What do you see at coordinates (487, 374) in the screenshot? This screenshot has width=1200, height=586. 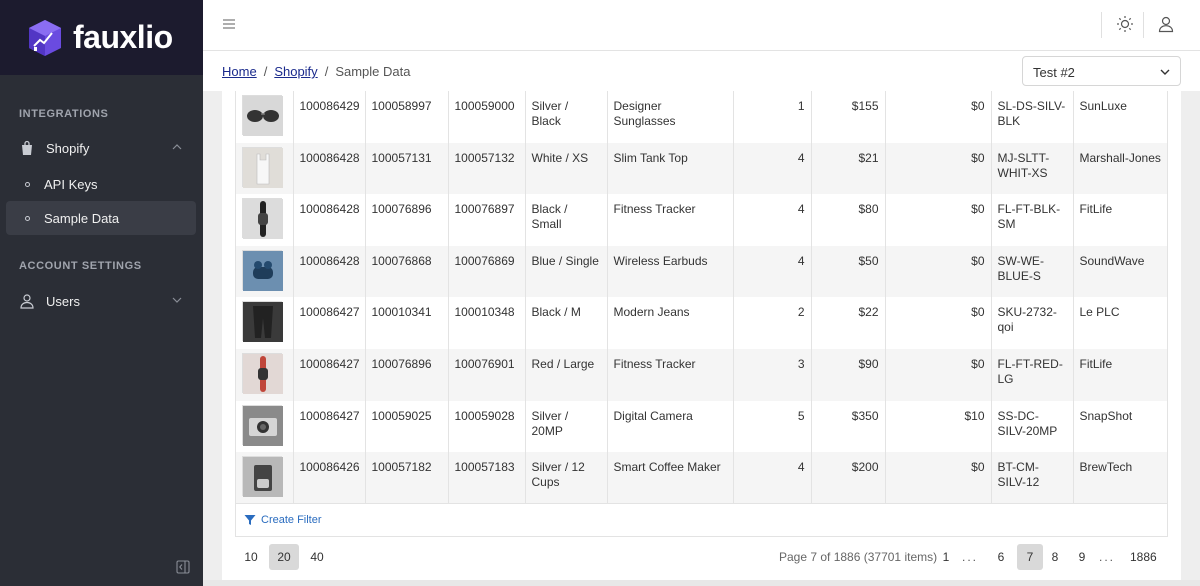 I see `variant-id-cell: 100076901` at bounding box center [487, 374].